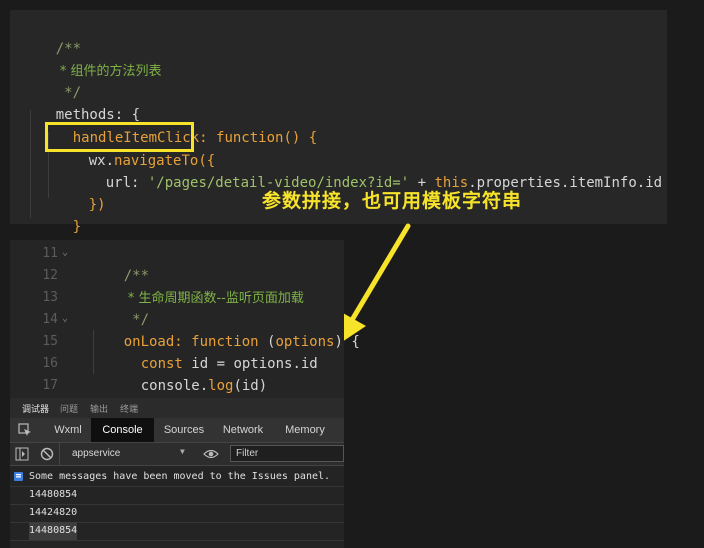  What do you see at coordinates (115, 395) in the screenshot?
I see `code-line: },` at bounding box center [115, 395].